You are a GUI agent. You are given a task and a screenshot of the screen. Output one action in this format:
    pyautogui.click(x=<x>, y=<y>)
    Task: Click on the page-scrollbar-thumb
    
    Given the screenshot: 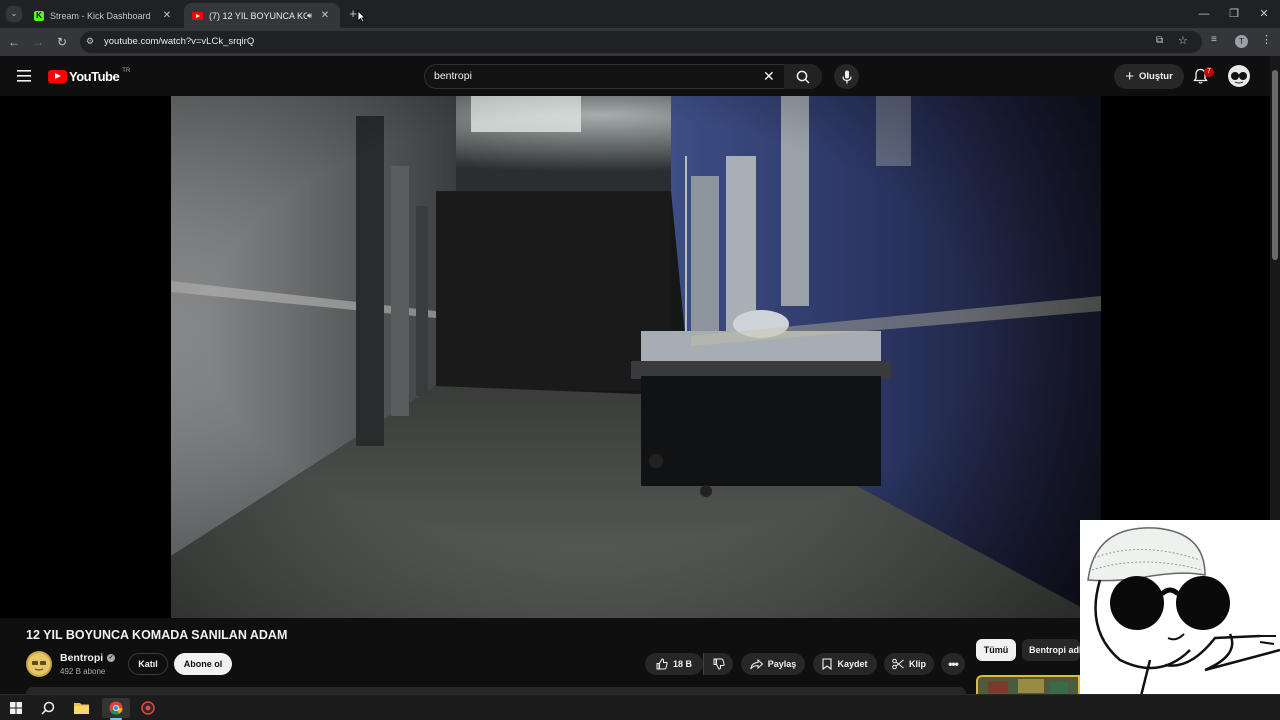 What is the action you would take?
    pyautogui.click(x=1275, y=165)
    